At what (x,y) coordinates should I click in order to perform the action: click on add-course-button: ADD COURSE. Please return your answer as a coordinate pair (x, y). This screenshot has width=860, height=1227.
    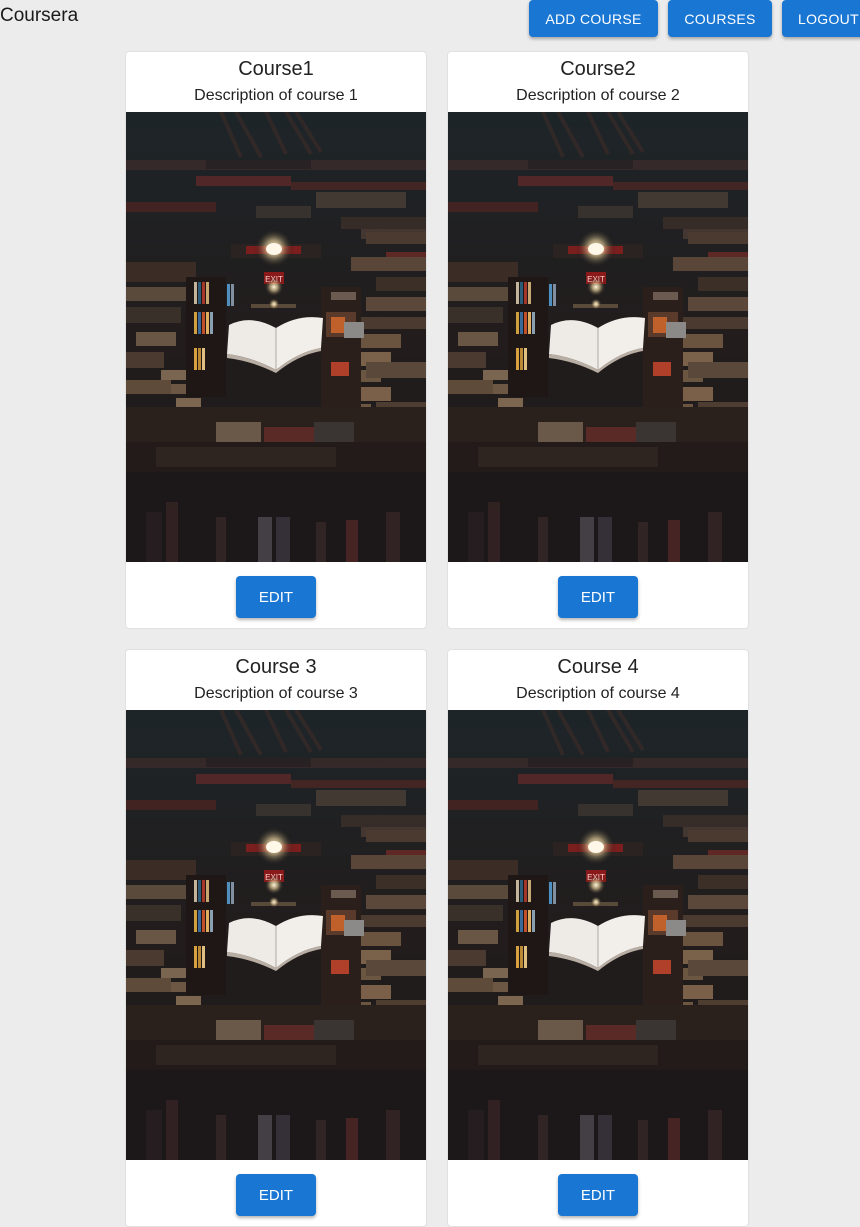
    Looking at the image, I should click on (593, 18).